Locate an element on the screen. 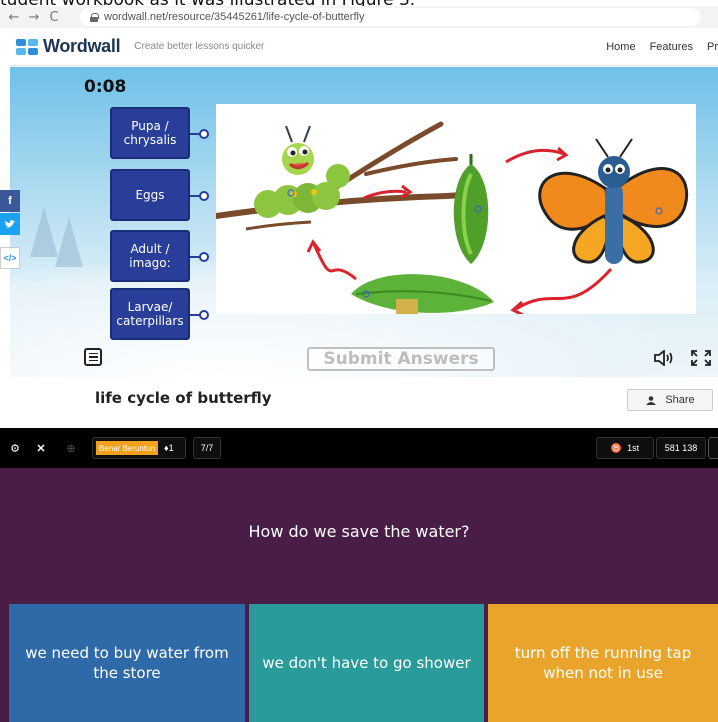 Image resolution: width=718 pixels, height=722 pixels. embed-icon: </> is located at coordinates (10, 258).